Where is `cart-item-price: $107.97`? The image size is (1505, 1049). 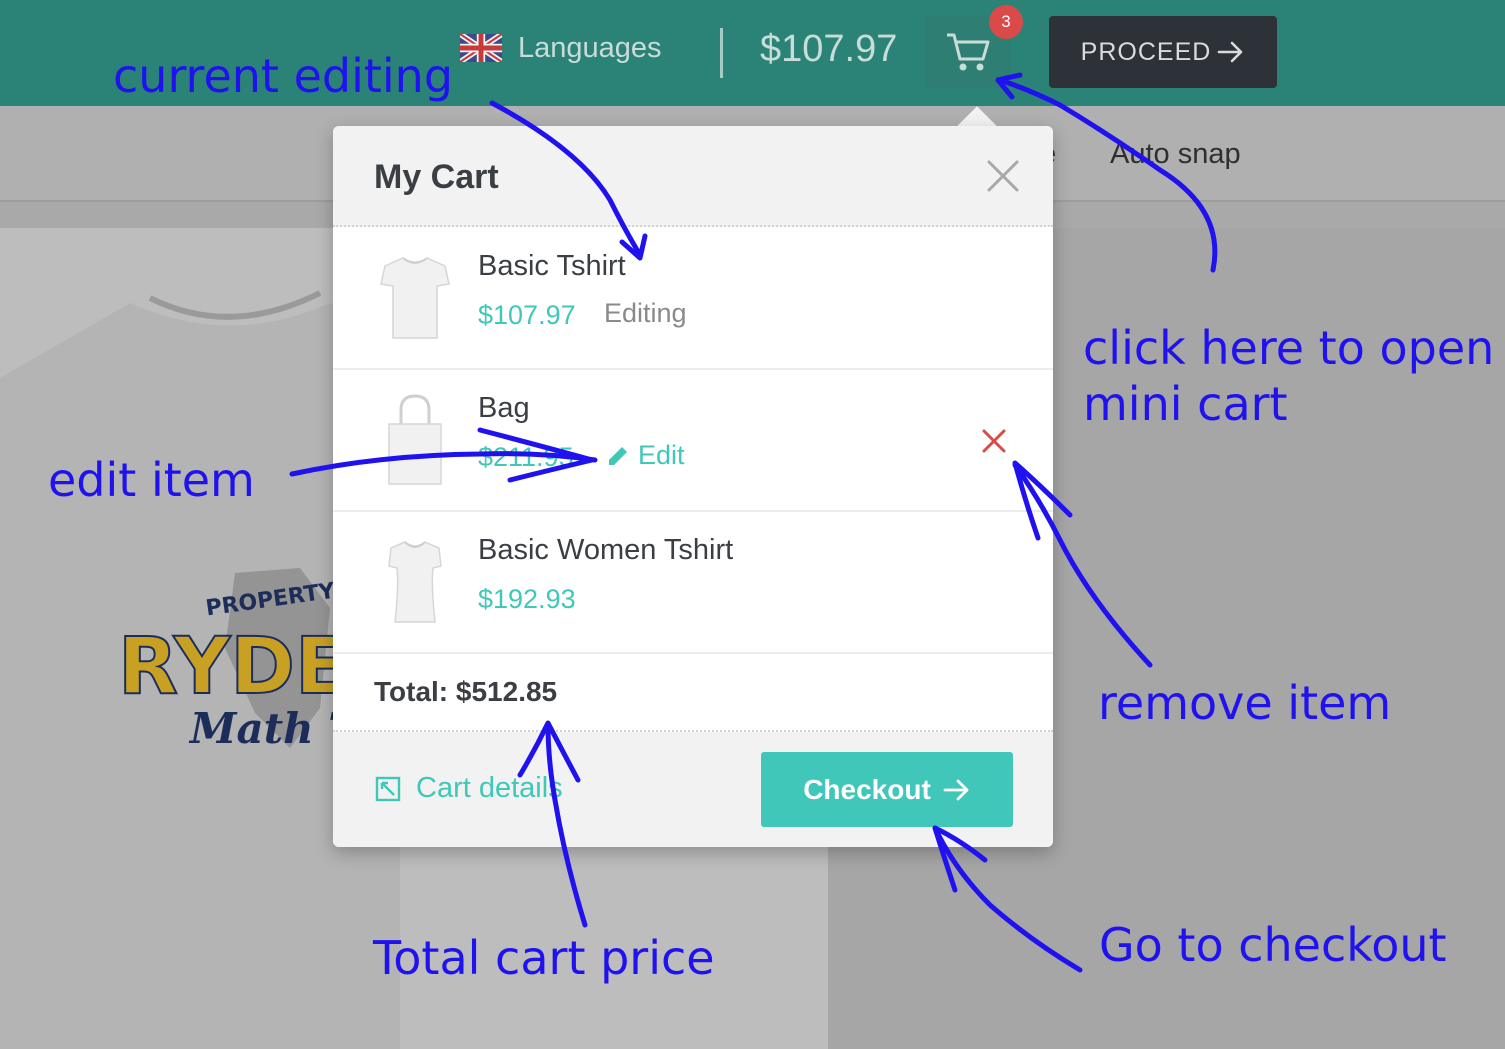
cart-item-price: $107.97 is located at coordinates (527, 315).